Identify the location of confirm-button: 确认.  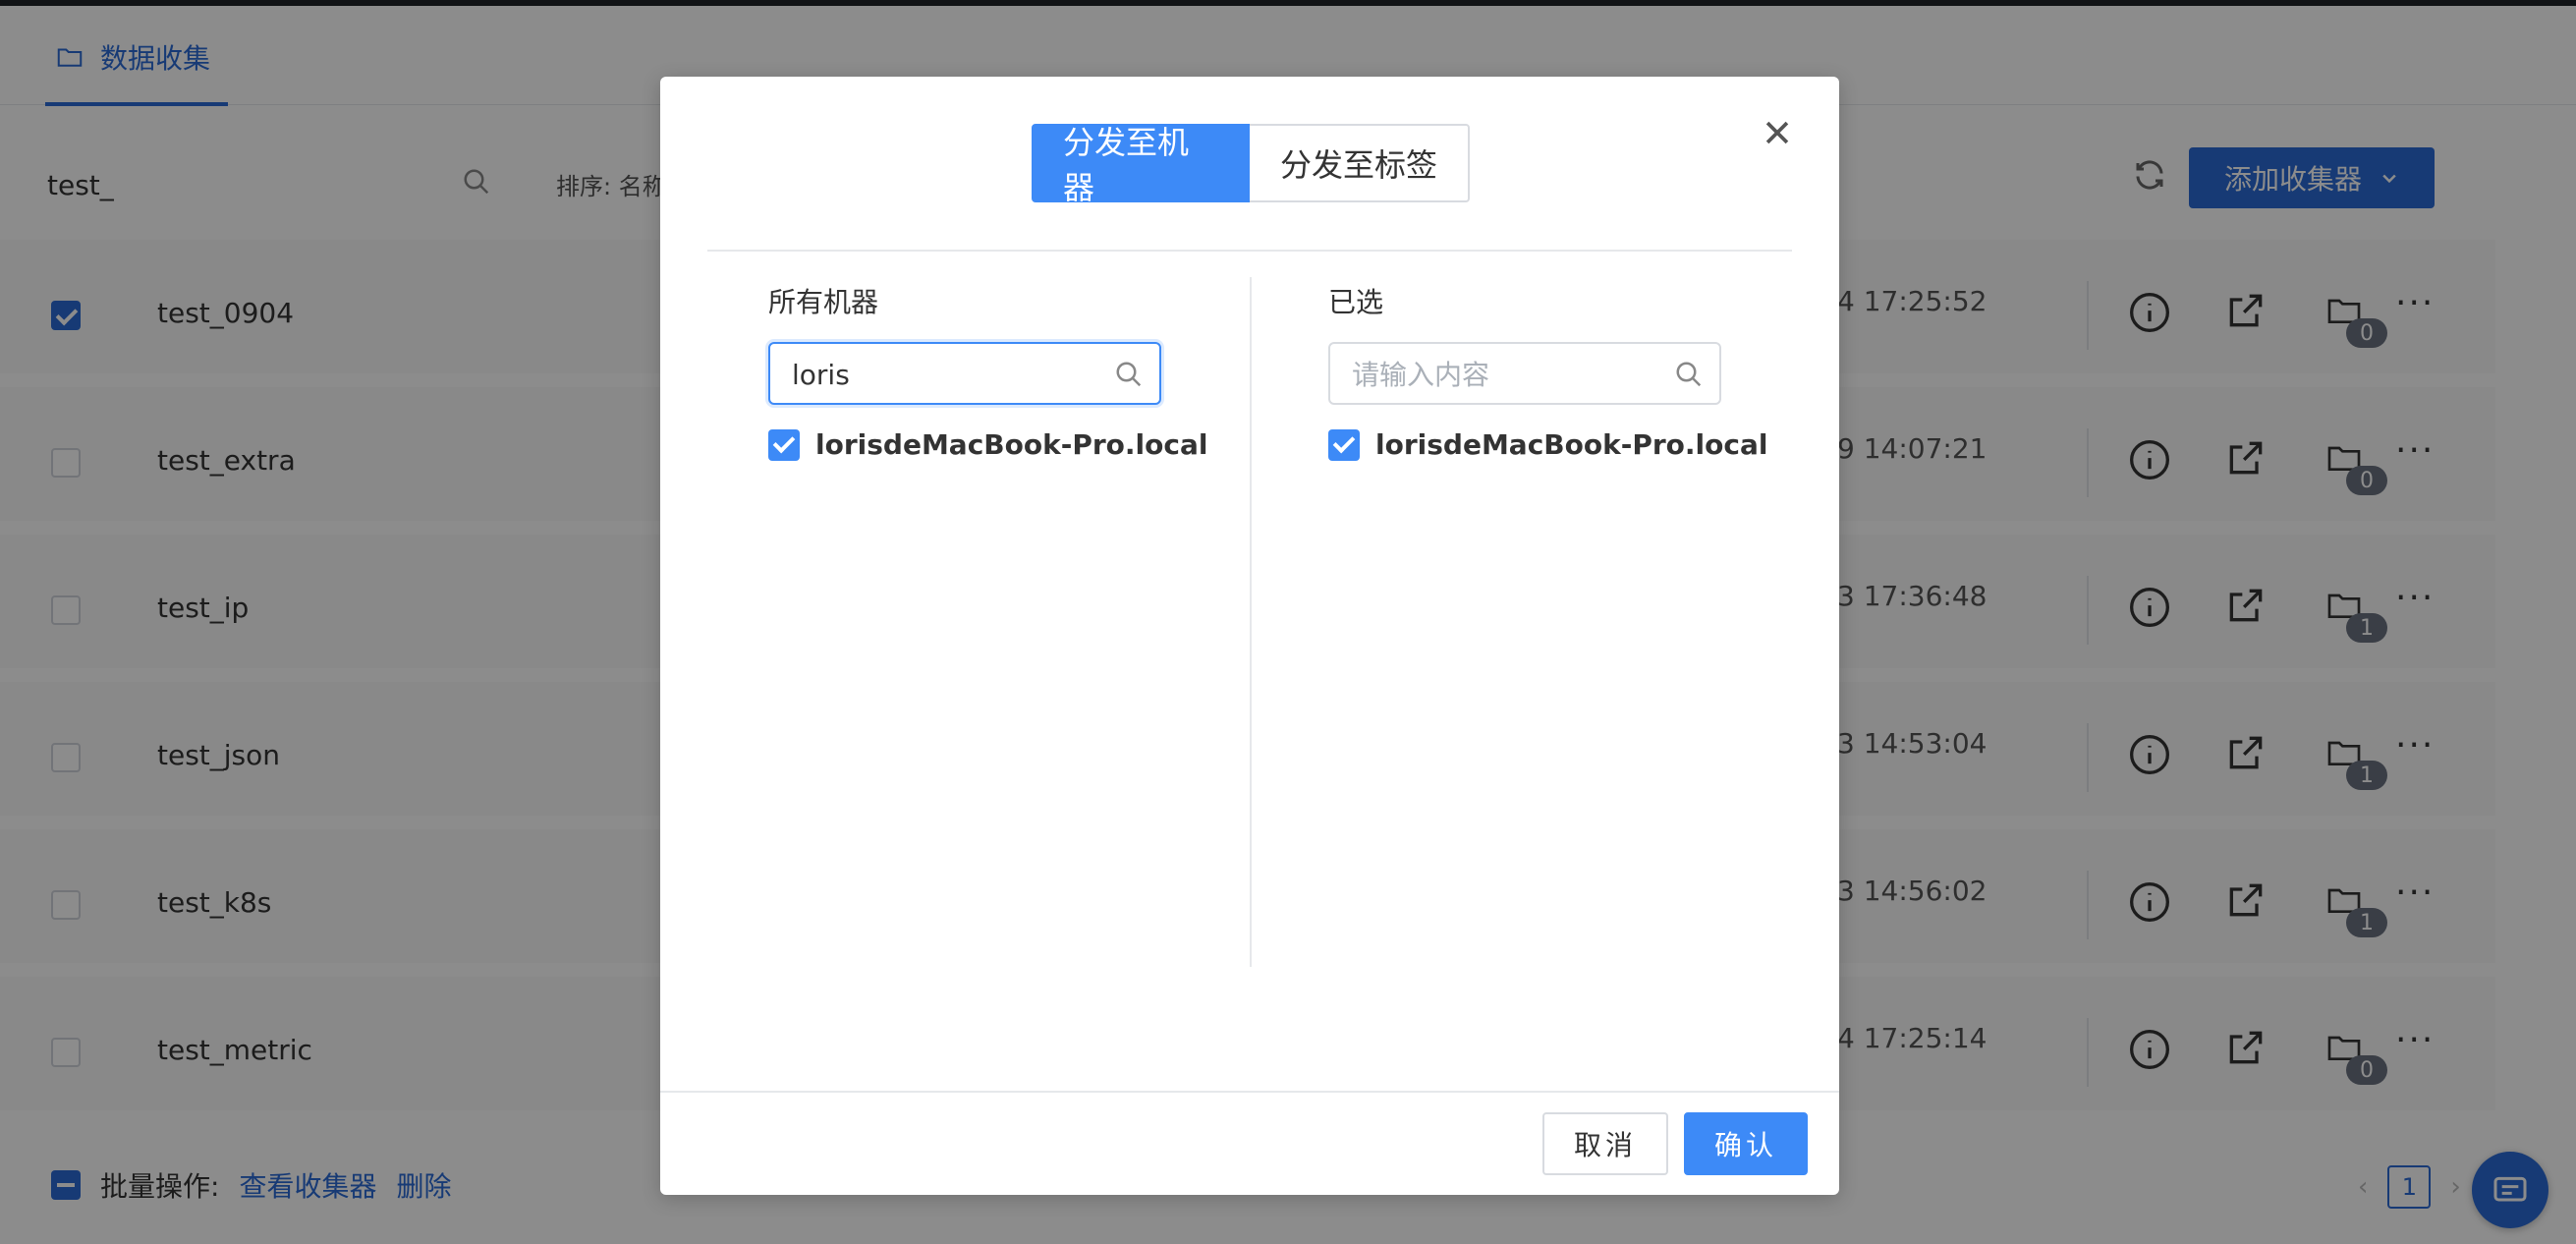
(1746, 1143).